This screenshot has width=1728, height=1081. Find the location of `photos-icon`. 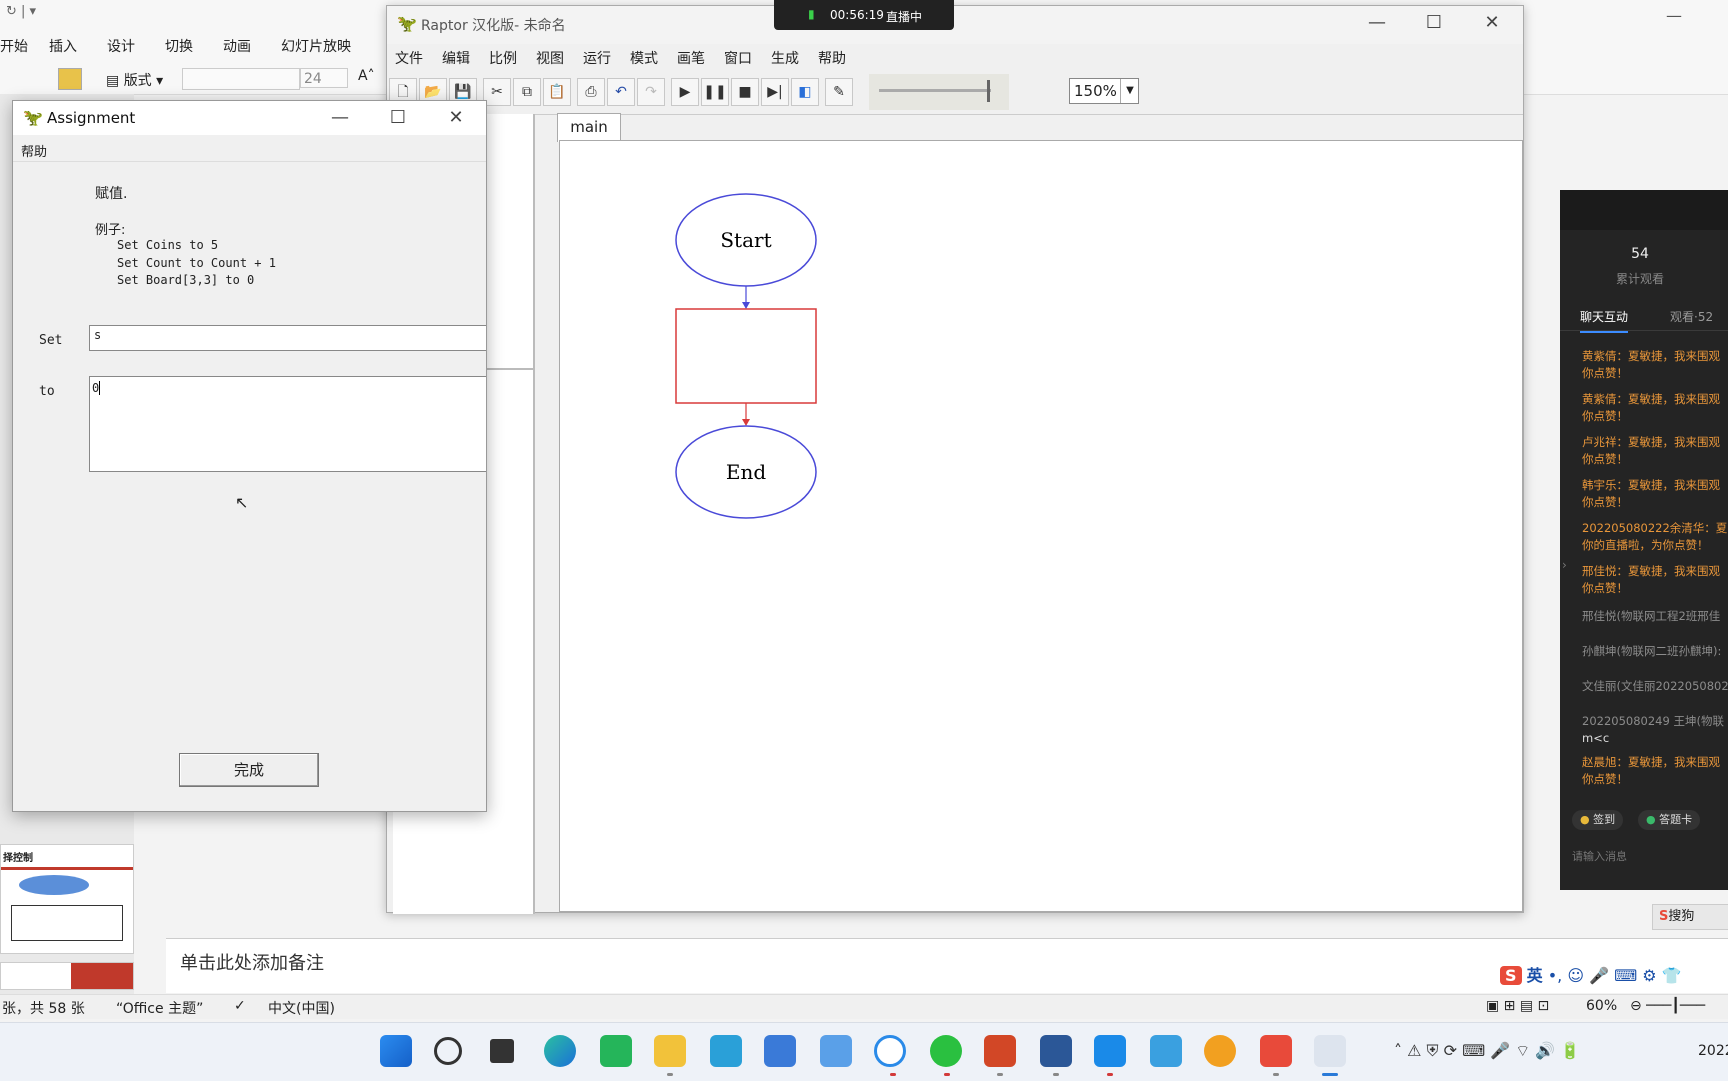

photos-icon is located at coordinates (1166, 1051).